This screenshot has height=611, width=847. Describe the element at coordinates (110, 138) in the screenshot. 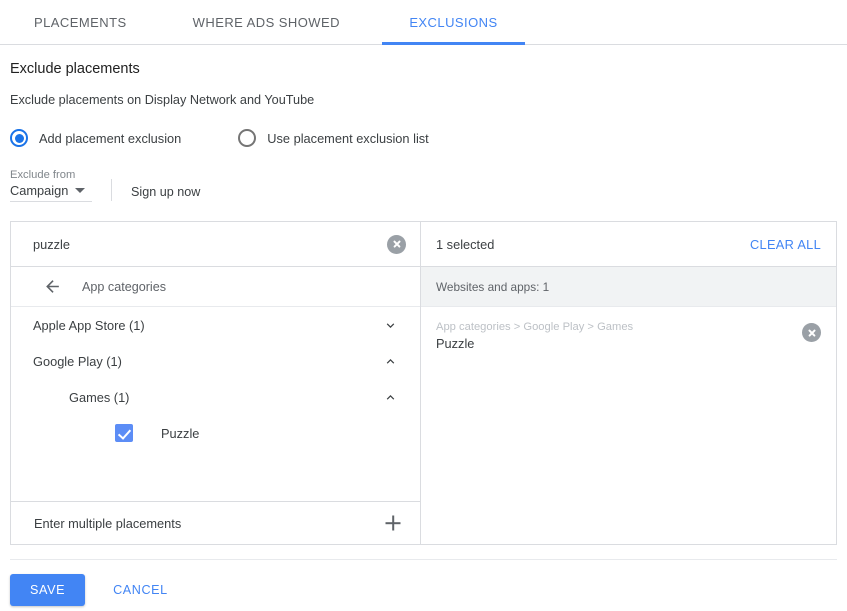

I see `radio-add-placement-exclusion-label: Add placement exclusion` at that location.